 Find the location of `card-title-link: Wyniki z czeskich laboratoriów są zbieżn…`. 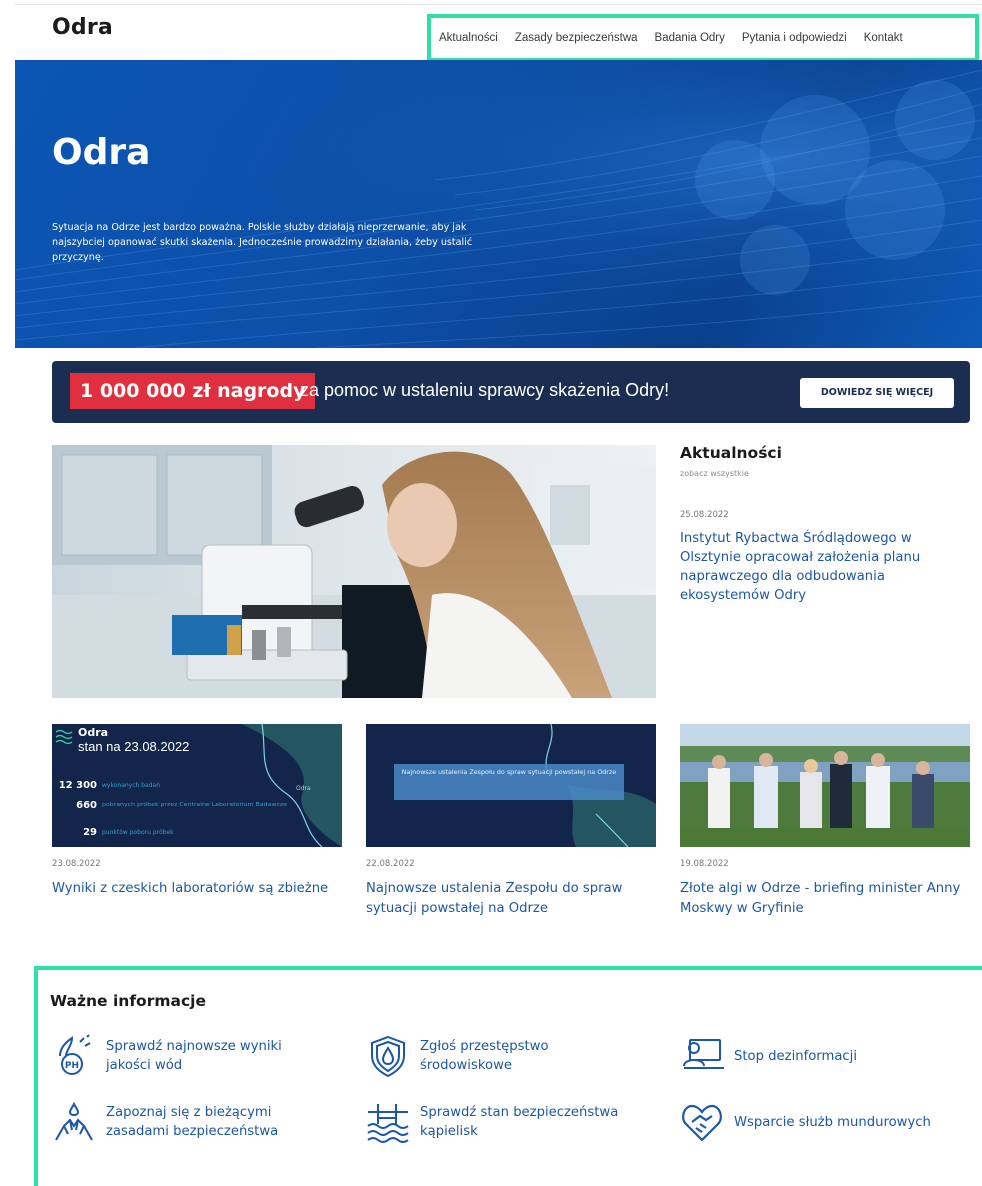

card-title-link: Wyniki z czeskich laboratoriów są zbieżn… is located at coordinates (198, 889).